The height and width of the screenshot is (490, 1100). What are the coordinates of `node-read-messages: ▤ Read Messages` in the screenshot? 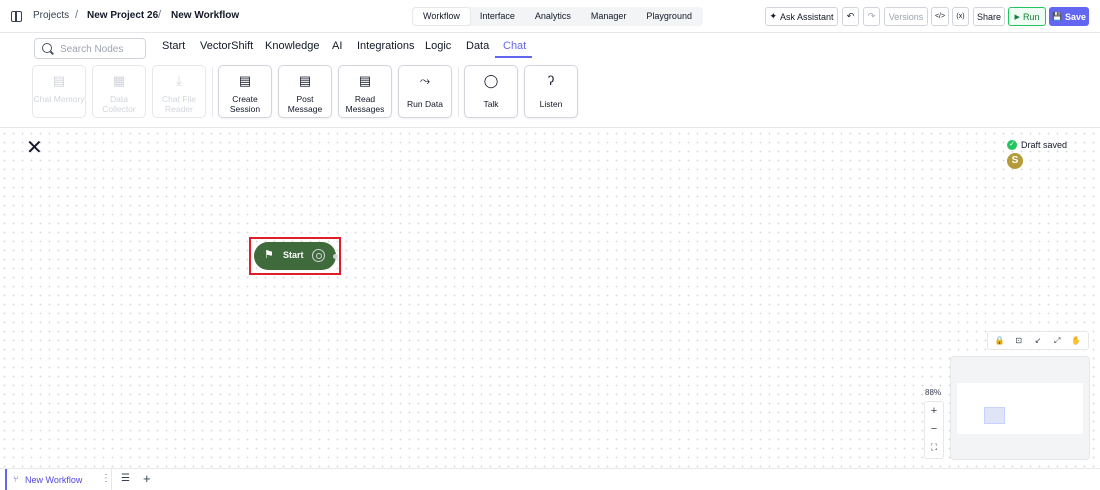 It's located at (365, 91).